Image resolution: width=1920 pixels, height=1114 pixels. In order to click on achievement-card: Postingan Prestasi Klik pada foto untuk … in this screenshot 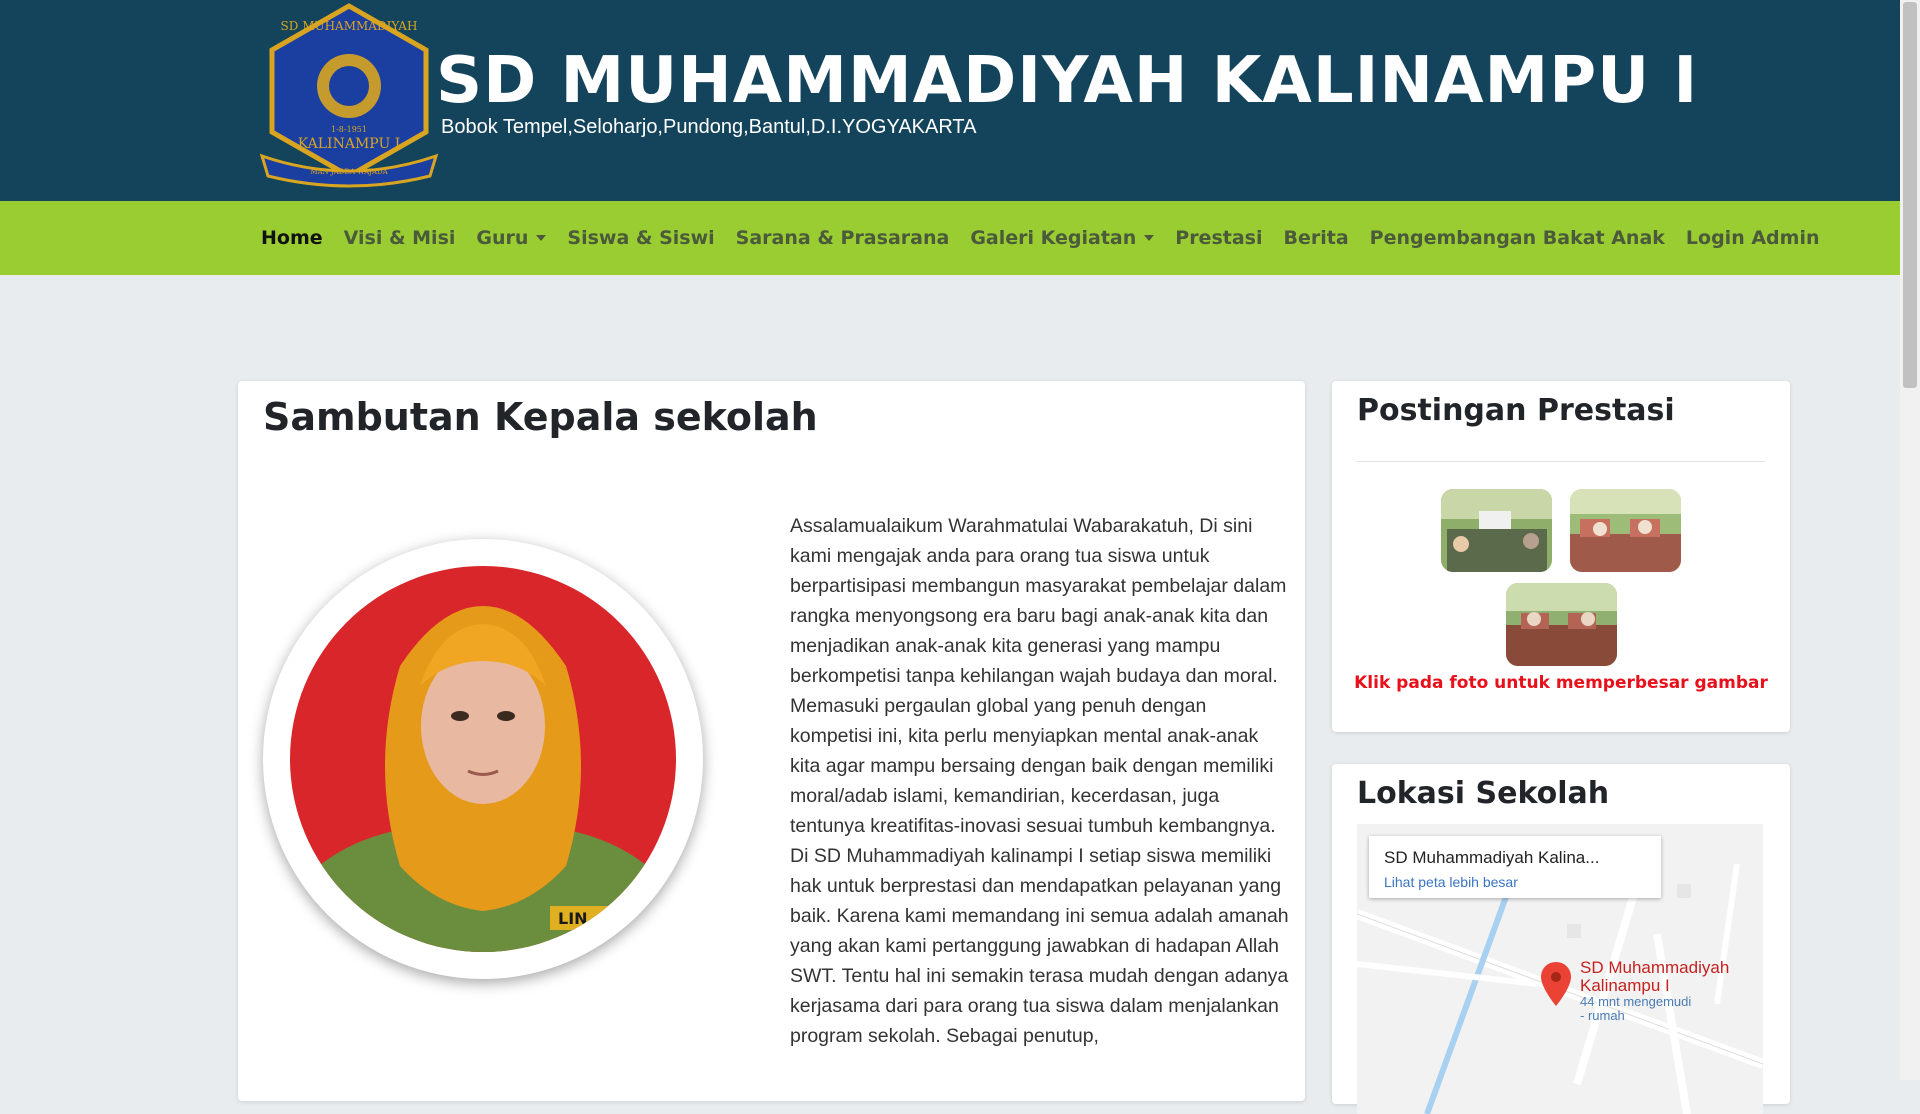, I will do `click(1561, 556)`.